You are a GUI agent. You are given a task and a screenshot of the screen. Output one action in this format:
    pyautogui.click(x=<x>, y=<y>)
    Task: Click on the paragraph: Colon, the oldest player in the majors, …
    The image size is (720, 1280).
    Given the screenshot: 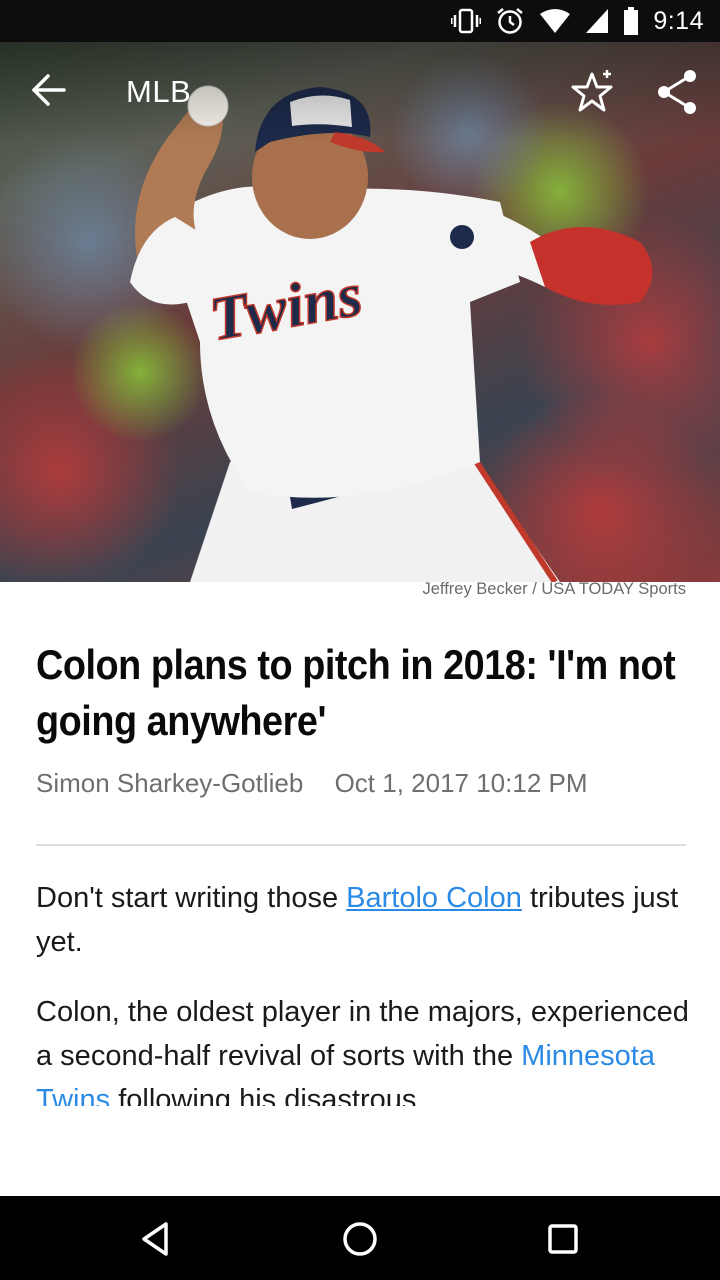 What is the action you would take?
    pyautogui.click(x=366, y=1048)
    